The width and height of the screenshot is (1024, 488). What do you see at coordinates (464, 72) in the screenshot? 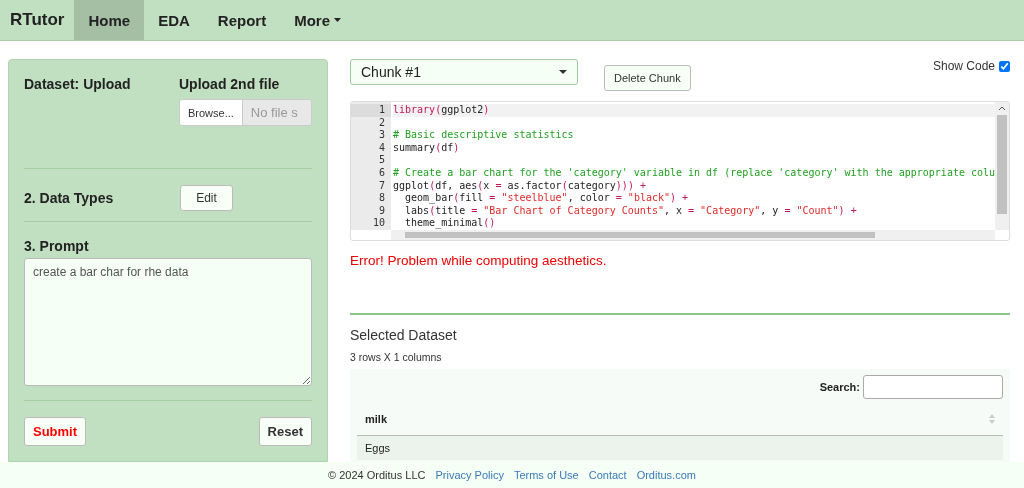
I see `chunk-select: Chunk #1` at bounding box center [464, 72].